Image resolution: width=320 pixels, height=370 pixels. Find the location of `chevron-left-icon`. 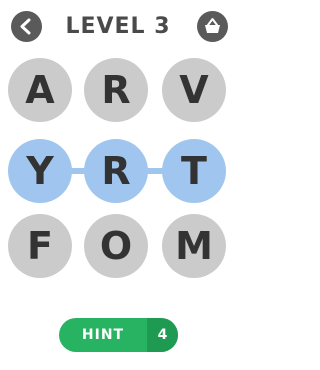

chevron-left-icon is located at coordinates (25, 26).